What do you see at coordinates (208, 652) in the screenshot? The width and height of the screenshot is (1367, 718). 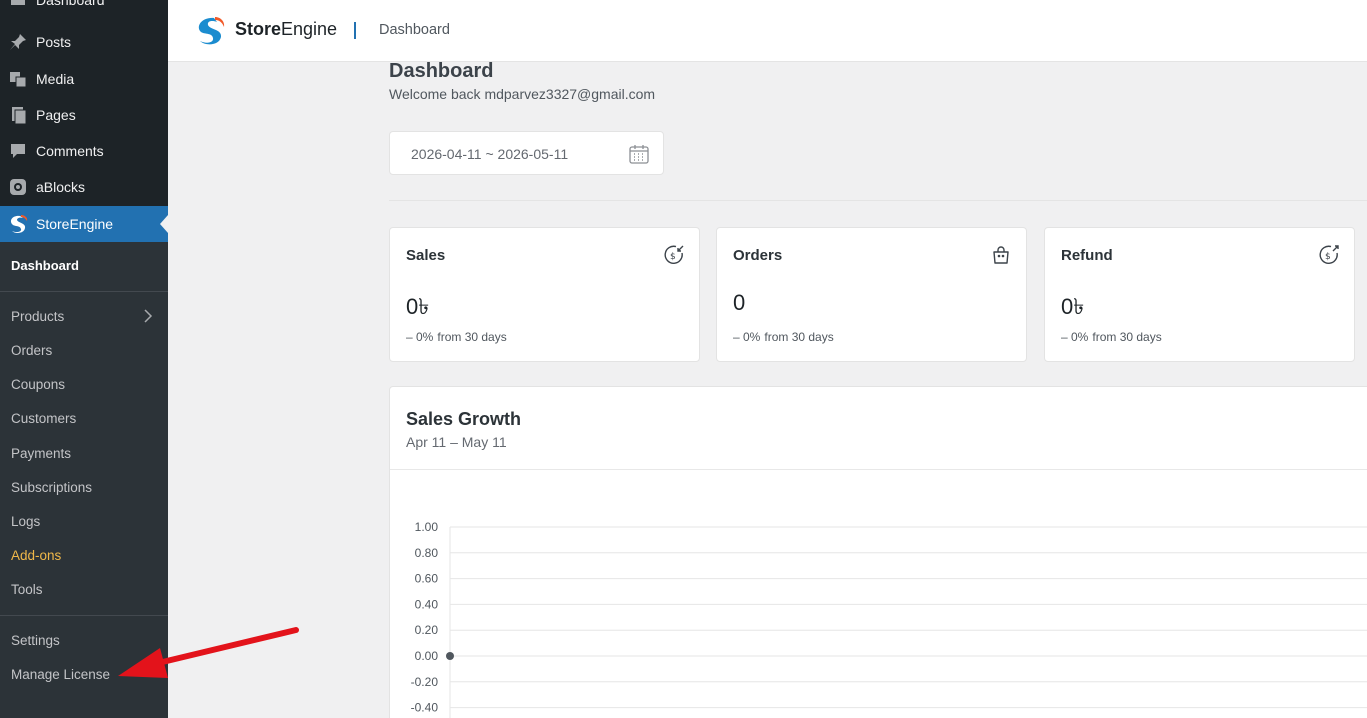 I see `annotation-arrow` at bounding box center [208, 652].